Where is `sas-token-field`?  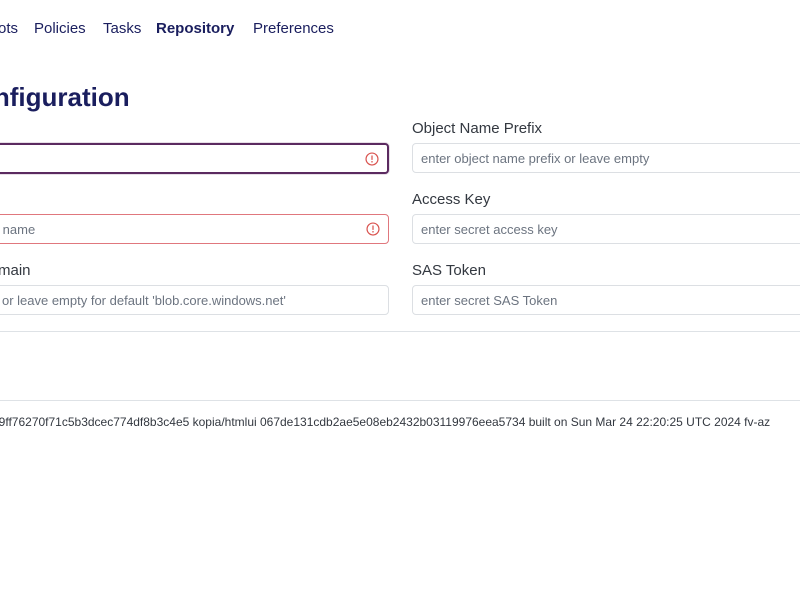 sas-token-field is located at coordinates (606, 300).